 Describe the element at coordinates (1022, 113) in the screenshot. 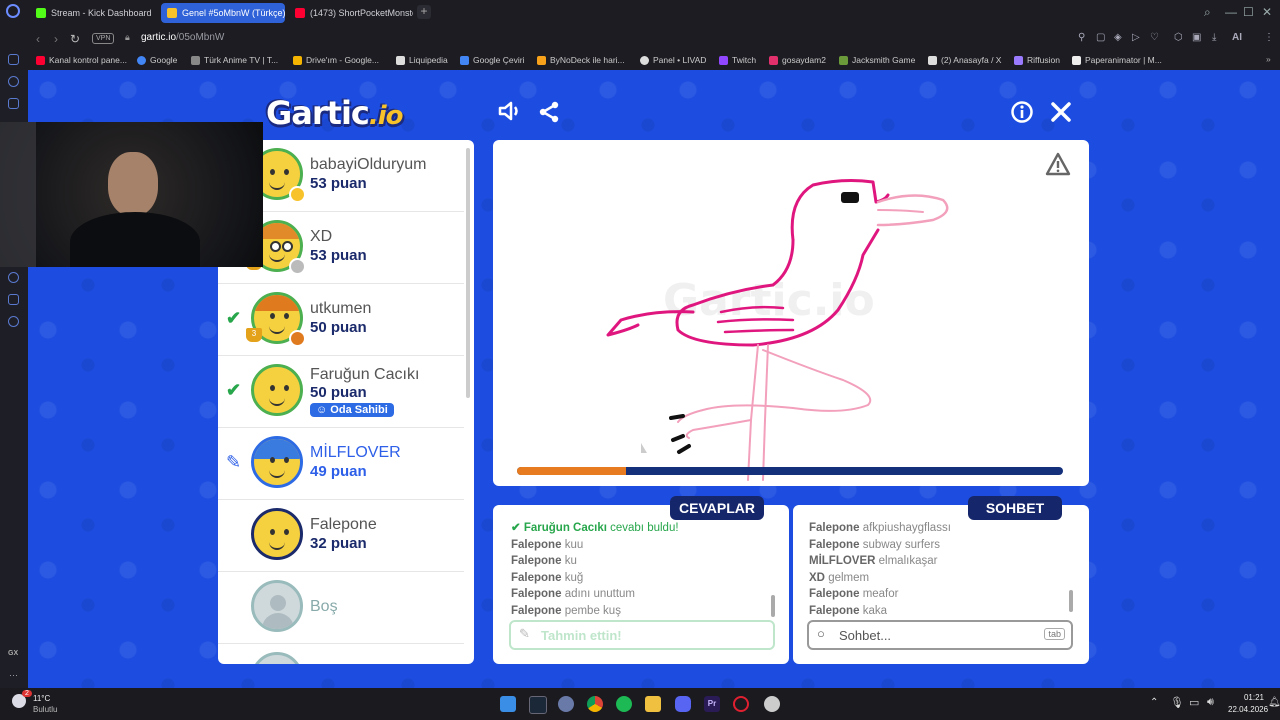

I see `info-icon` at that location.